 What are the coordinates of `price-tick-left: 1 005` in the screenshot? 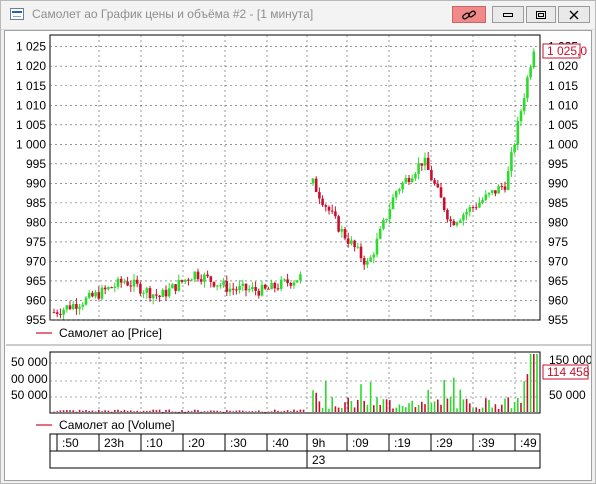 It's located at (31, 125).